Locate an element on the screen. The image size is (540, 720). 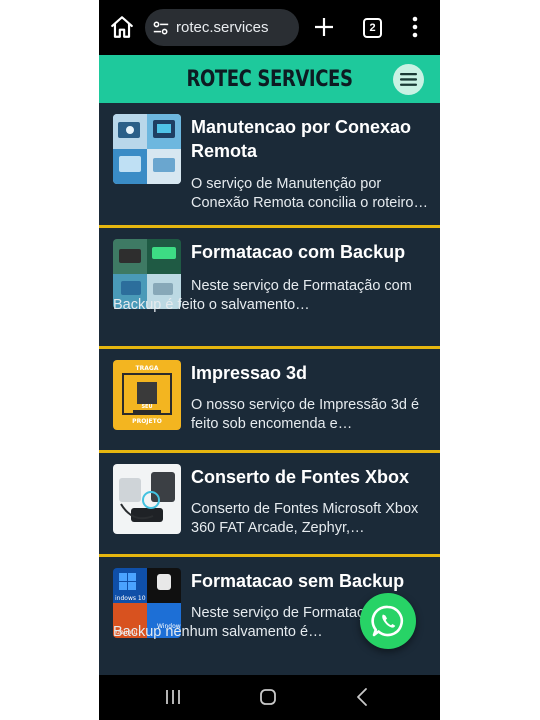
menu-button is located at coordinates (408, 79).